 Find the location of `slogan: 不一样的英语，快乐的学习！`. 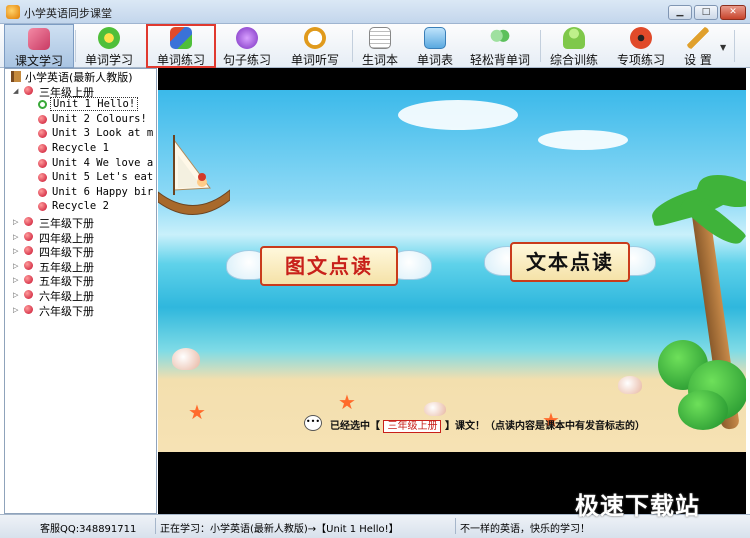

slogan: 不一样的英语，快乐的学习！ is located at coordinates (525, 529).